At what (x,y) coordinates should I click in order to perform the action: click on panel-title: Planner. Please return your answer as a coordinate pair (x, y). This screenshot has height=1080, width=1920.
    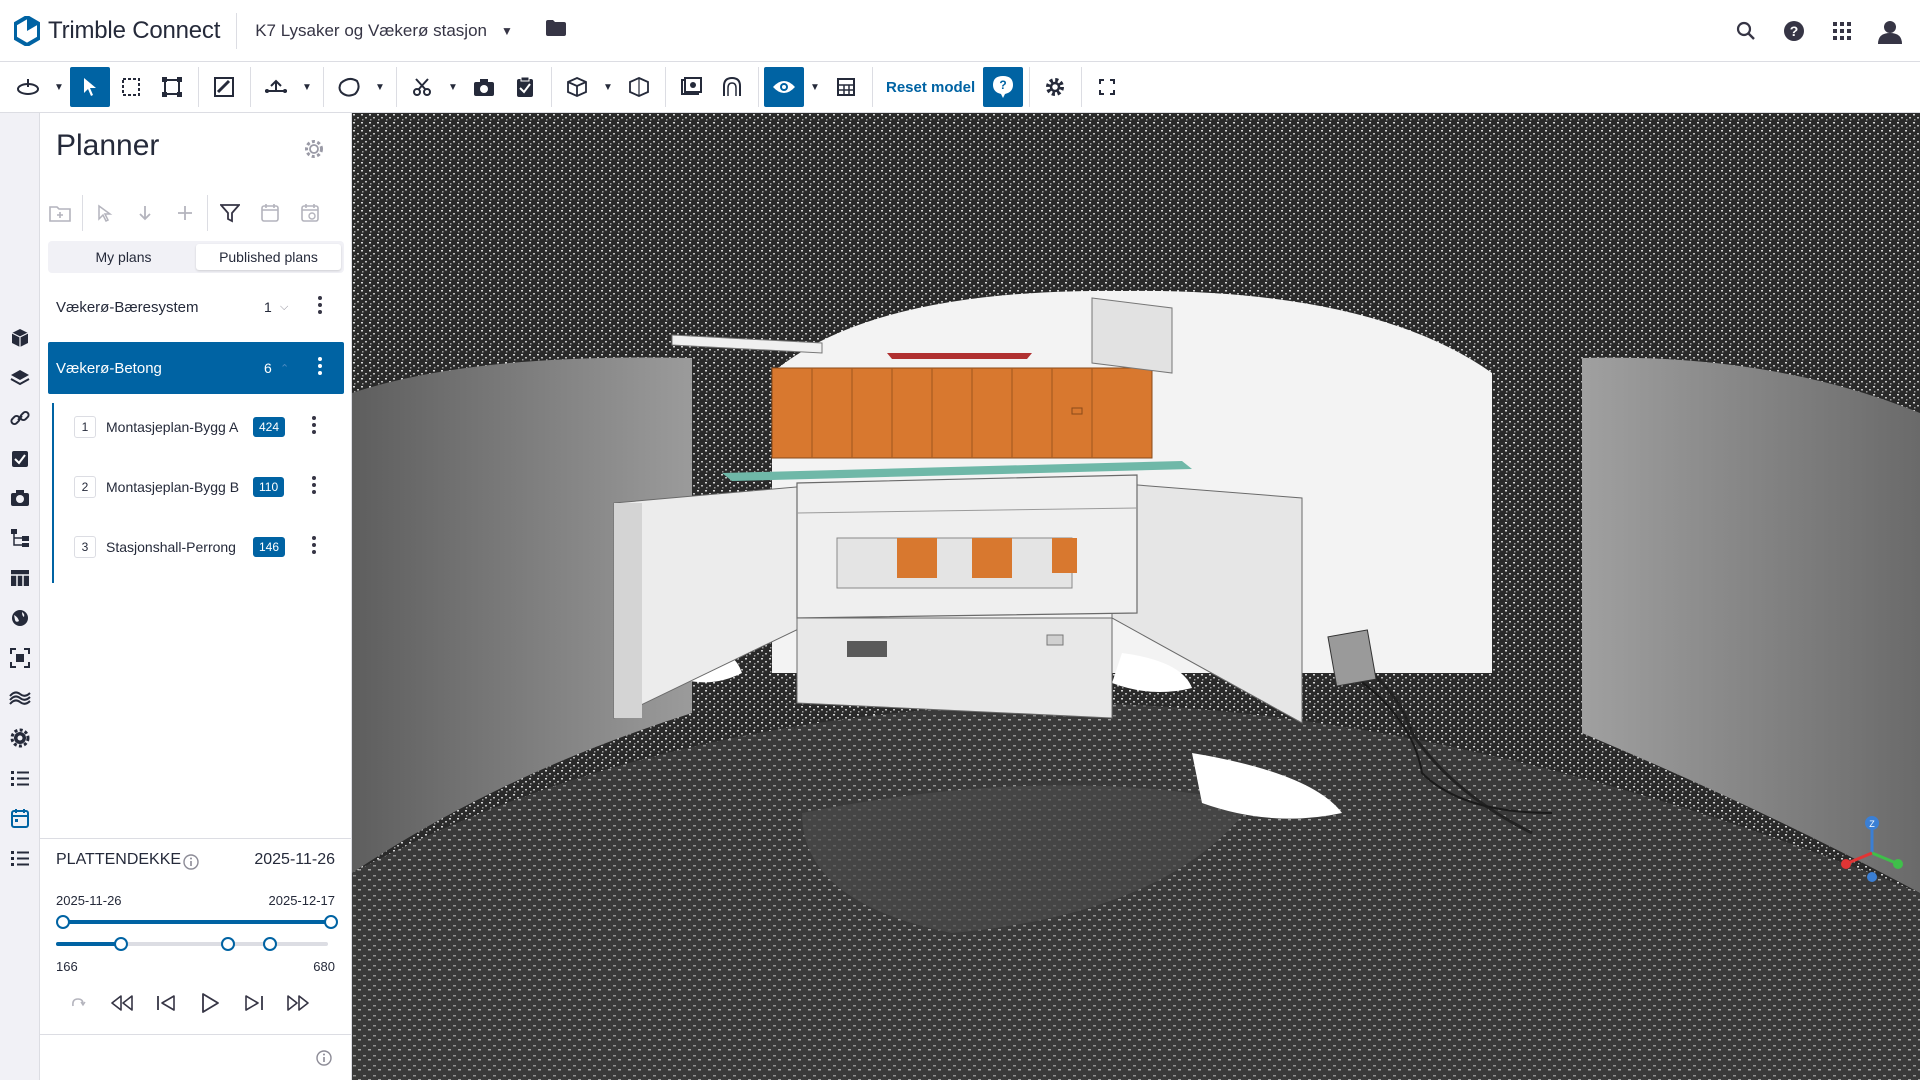
    Looking at the image, I should click on (108, 145).